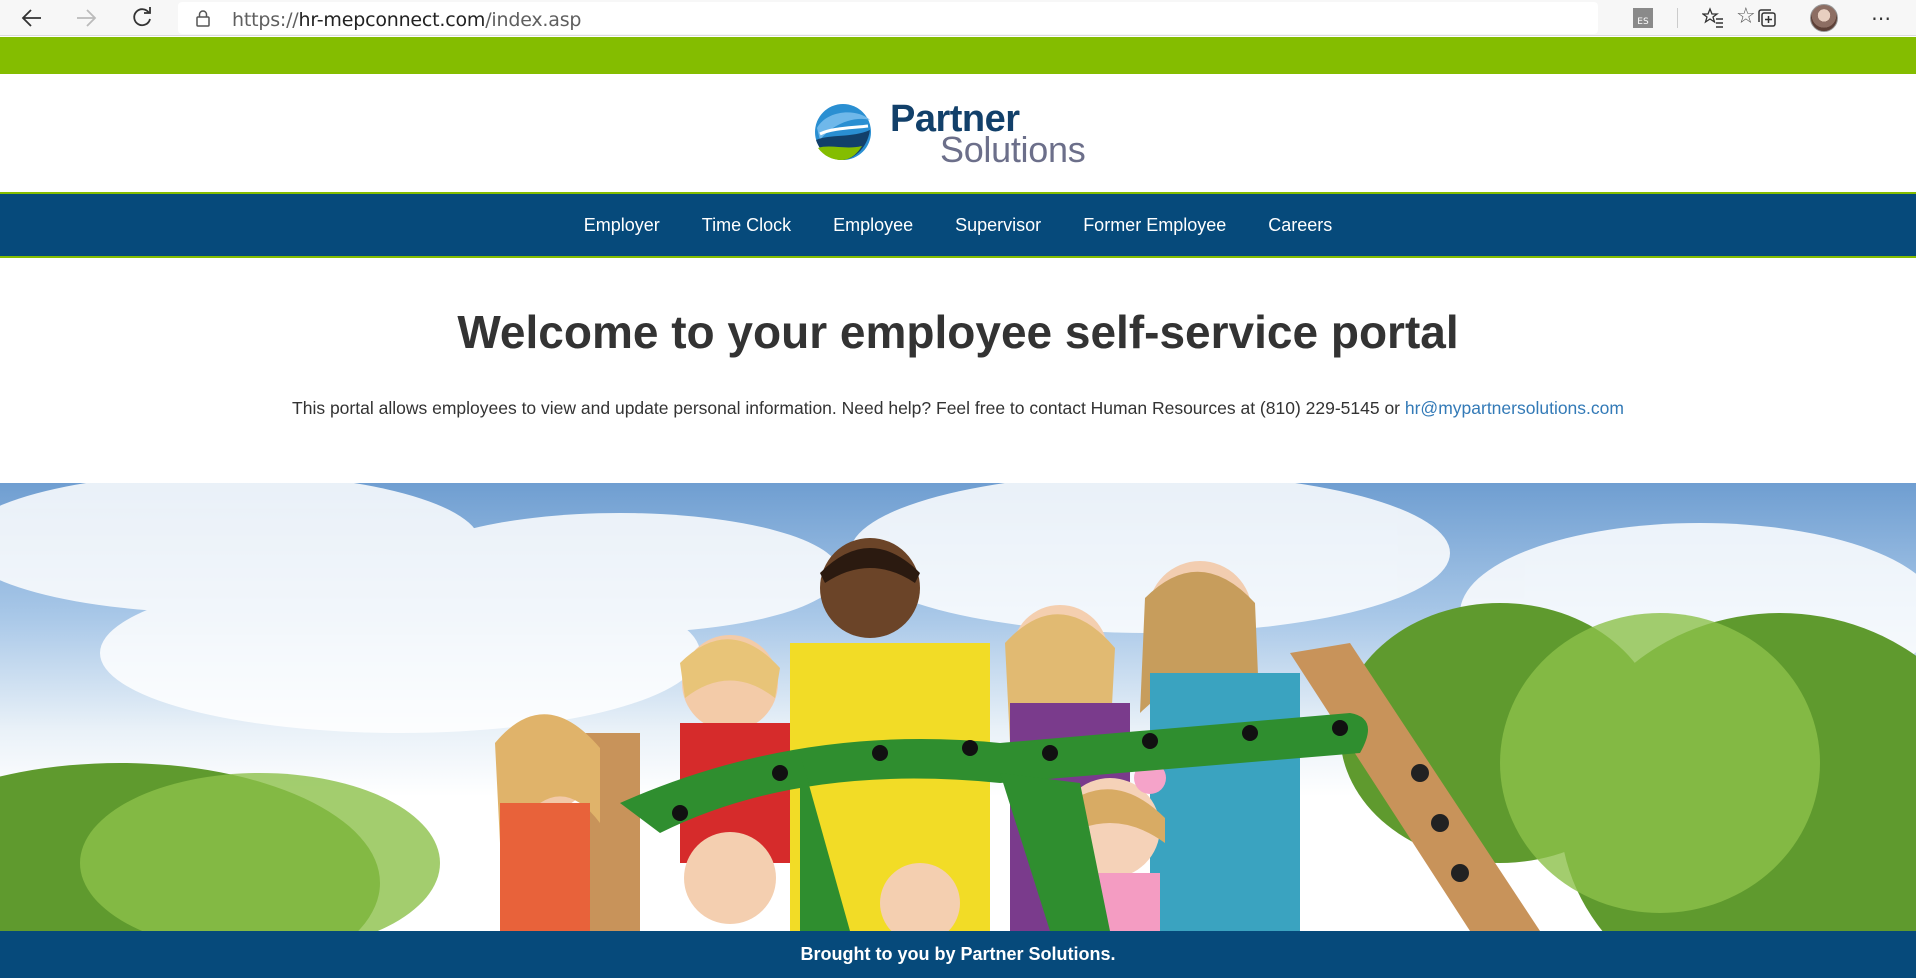 The width and height of the screenshot is (1916, 978). Describe the element at coordinates (392, 20) in the screenshot. I see `url-host: hr-mepconnect.com` at that location.